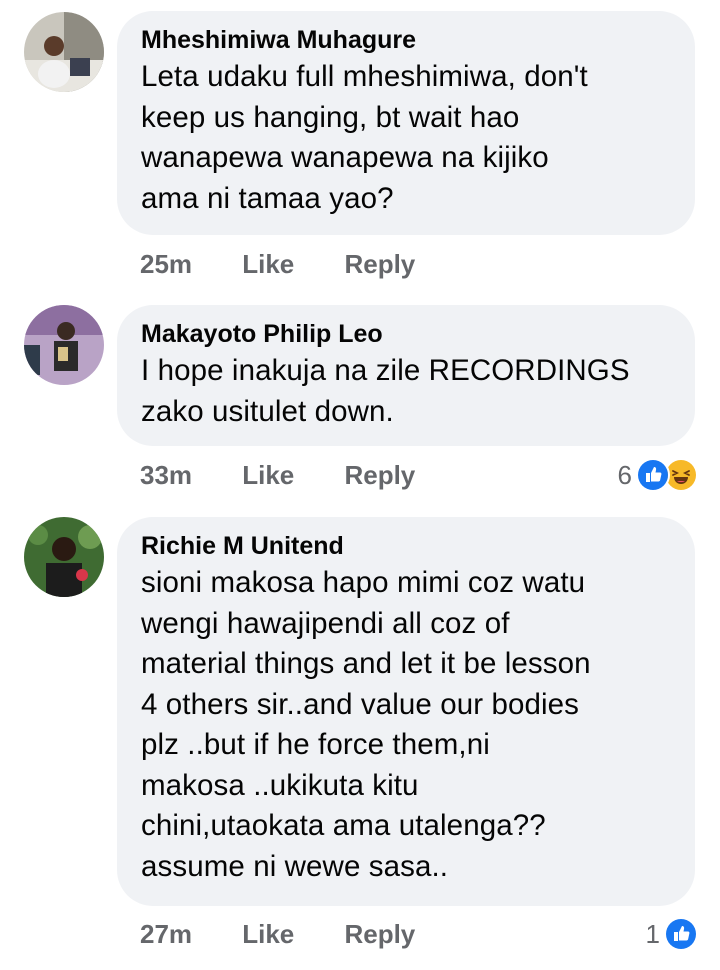 Image resolution: width=720 pixels, height=970 pixels. Describe the element at coordinates (267, 411) in the screenshot. I see `comment-text-line: zako usitulet down.` at that location.